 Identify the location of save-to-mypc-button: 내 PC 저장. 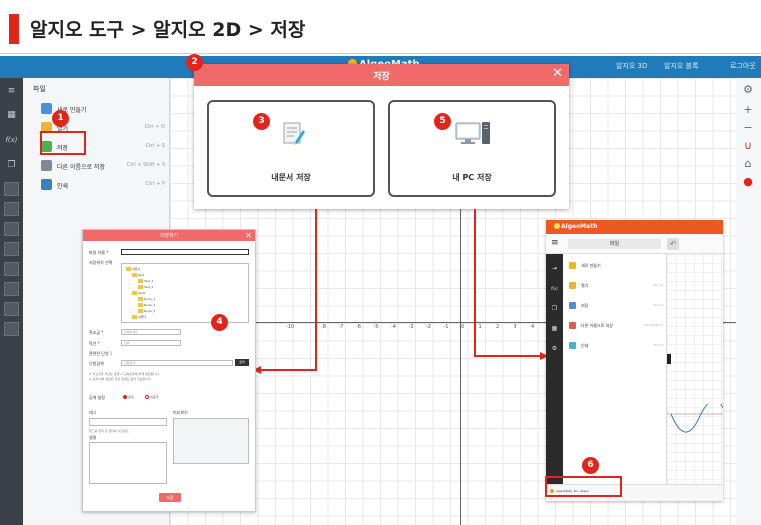
(472, 148).